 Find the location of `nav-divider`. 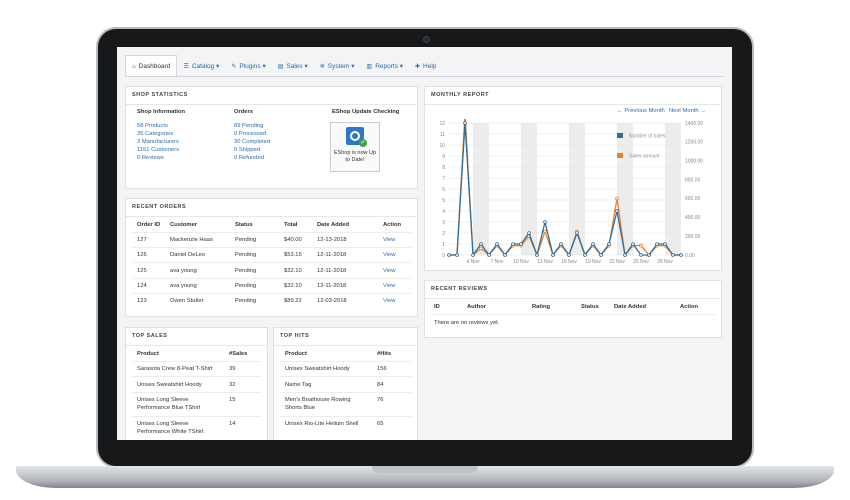

nav-divider is located at coordinates (424, 76).